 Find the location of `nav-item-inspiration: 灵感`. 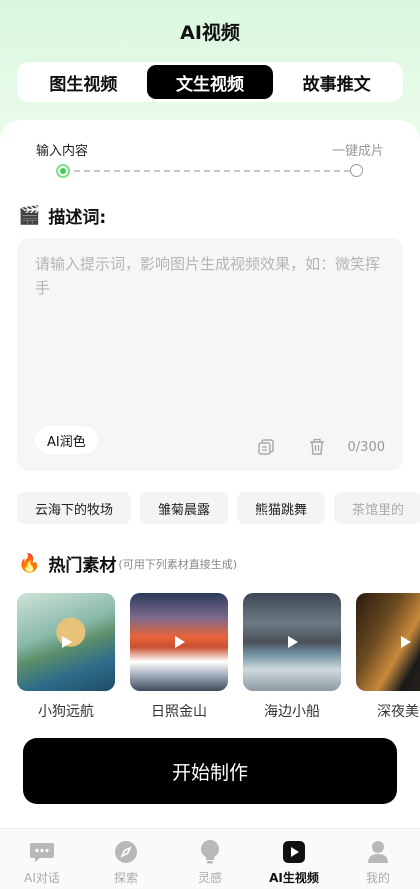

nav-item-inspiration: 灵感 is located at coordinates (210, 859).